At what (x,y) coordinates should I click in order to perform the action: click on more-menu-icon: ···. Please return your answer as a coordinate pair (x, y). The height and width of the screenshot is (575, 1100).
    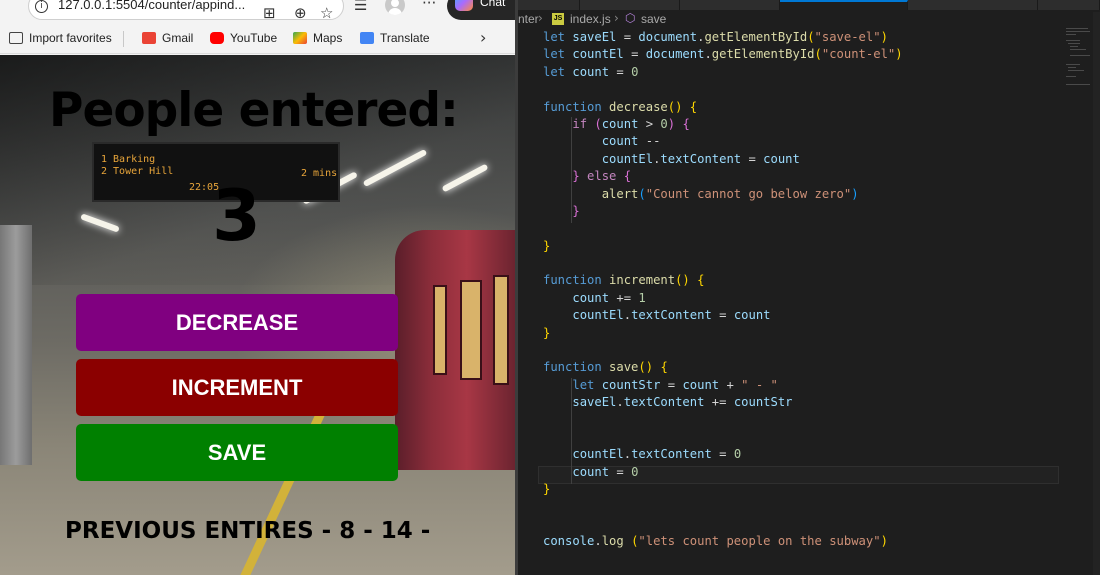
    Looking at the image, I should click on (429, 6).